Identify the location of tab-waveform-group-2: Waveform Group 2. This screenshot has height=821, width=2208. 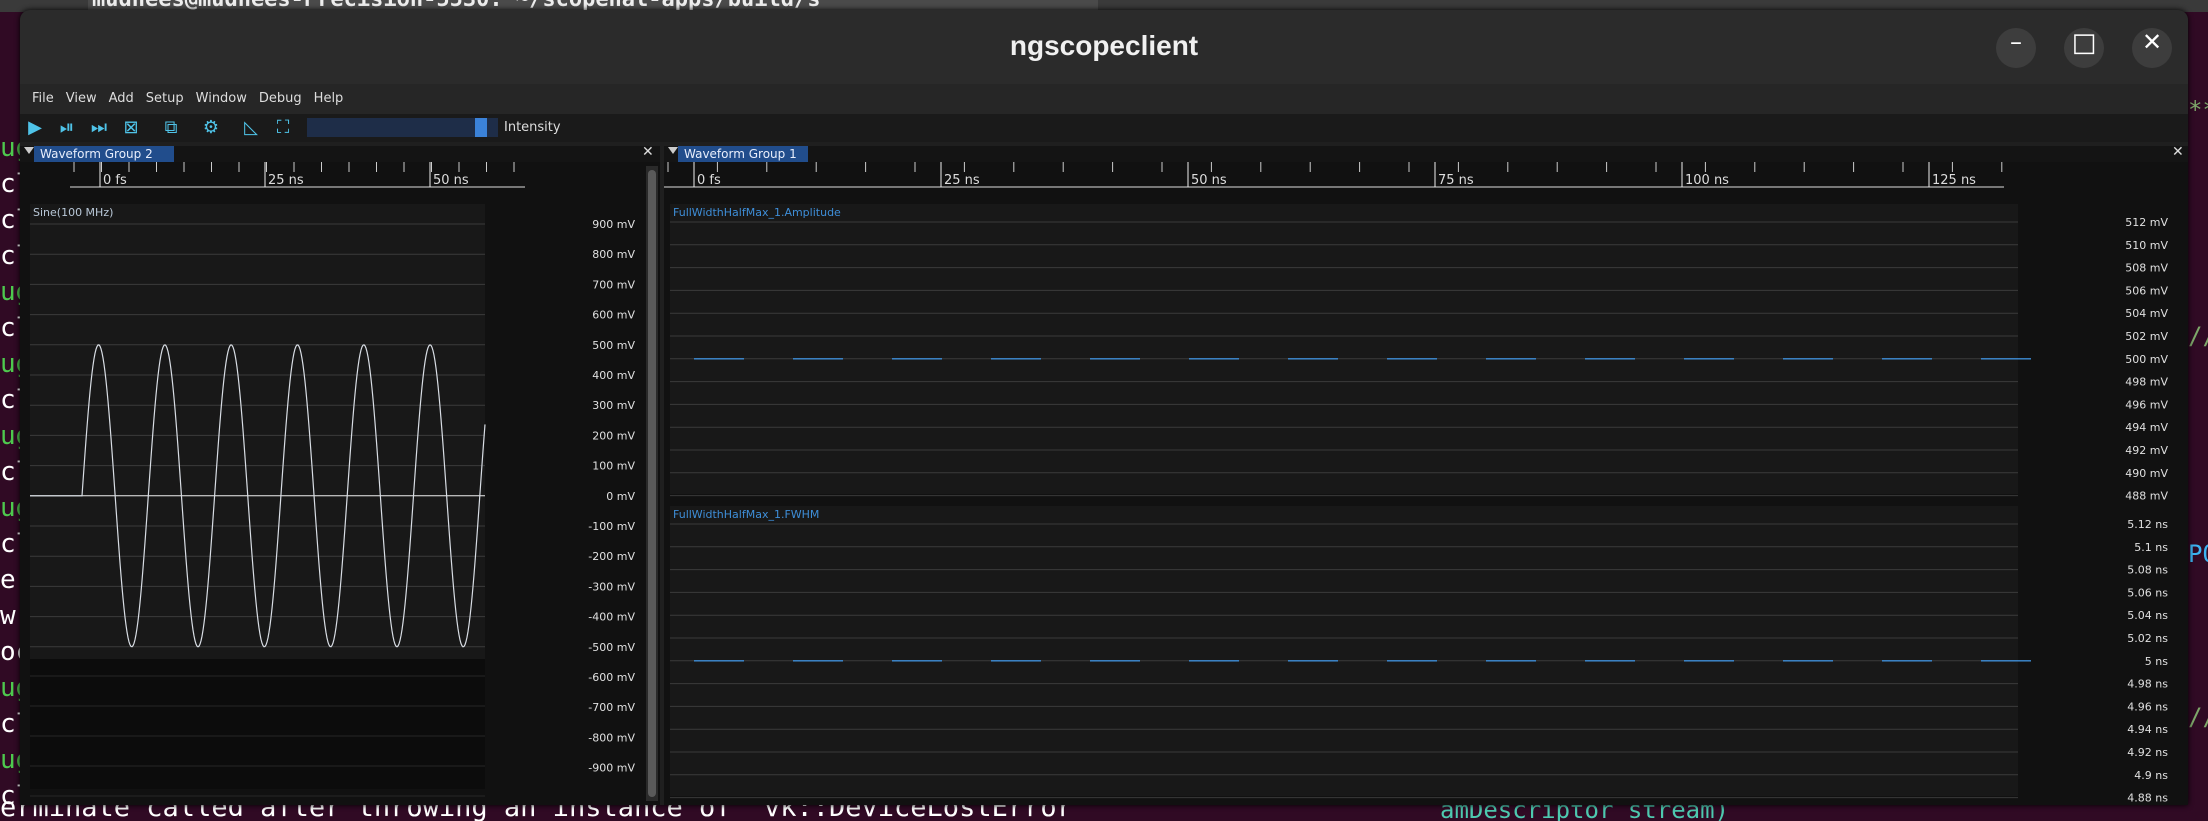
(104, 154).